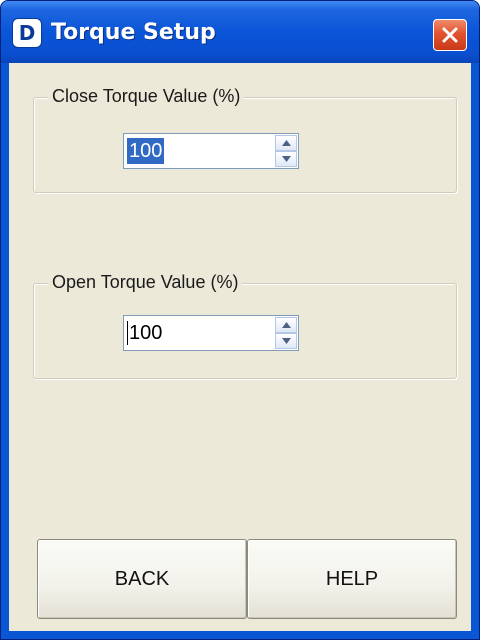  I want to click on close-torque-increment-button, so click(286, 143).